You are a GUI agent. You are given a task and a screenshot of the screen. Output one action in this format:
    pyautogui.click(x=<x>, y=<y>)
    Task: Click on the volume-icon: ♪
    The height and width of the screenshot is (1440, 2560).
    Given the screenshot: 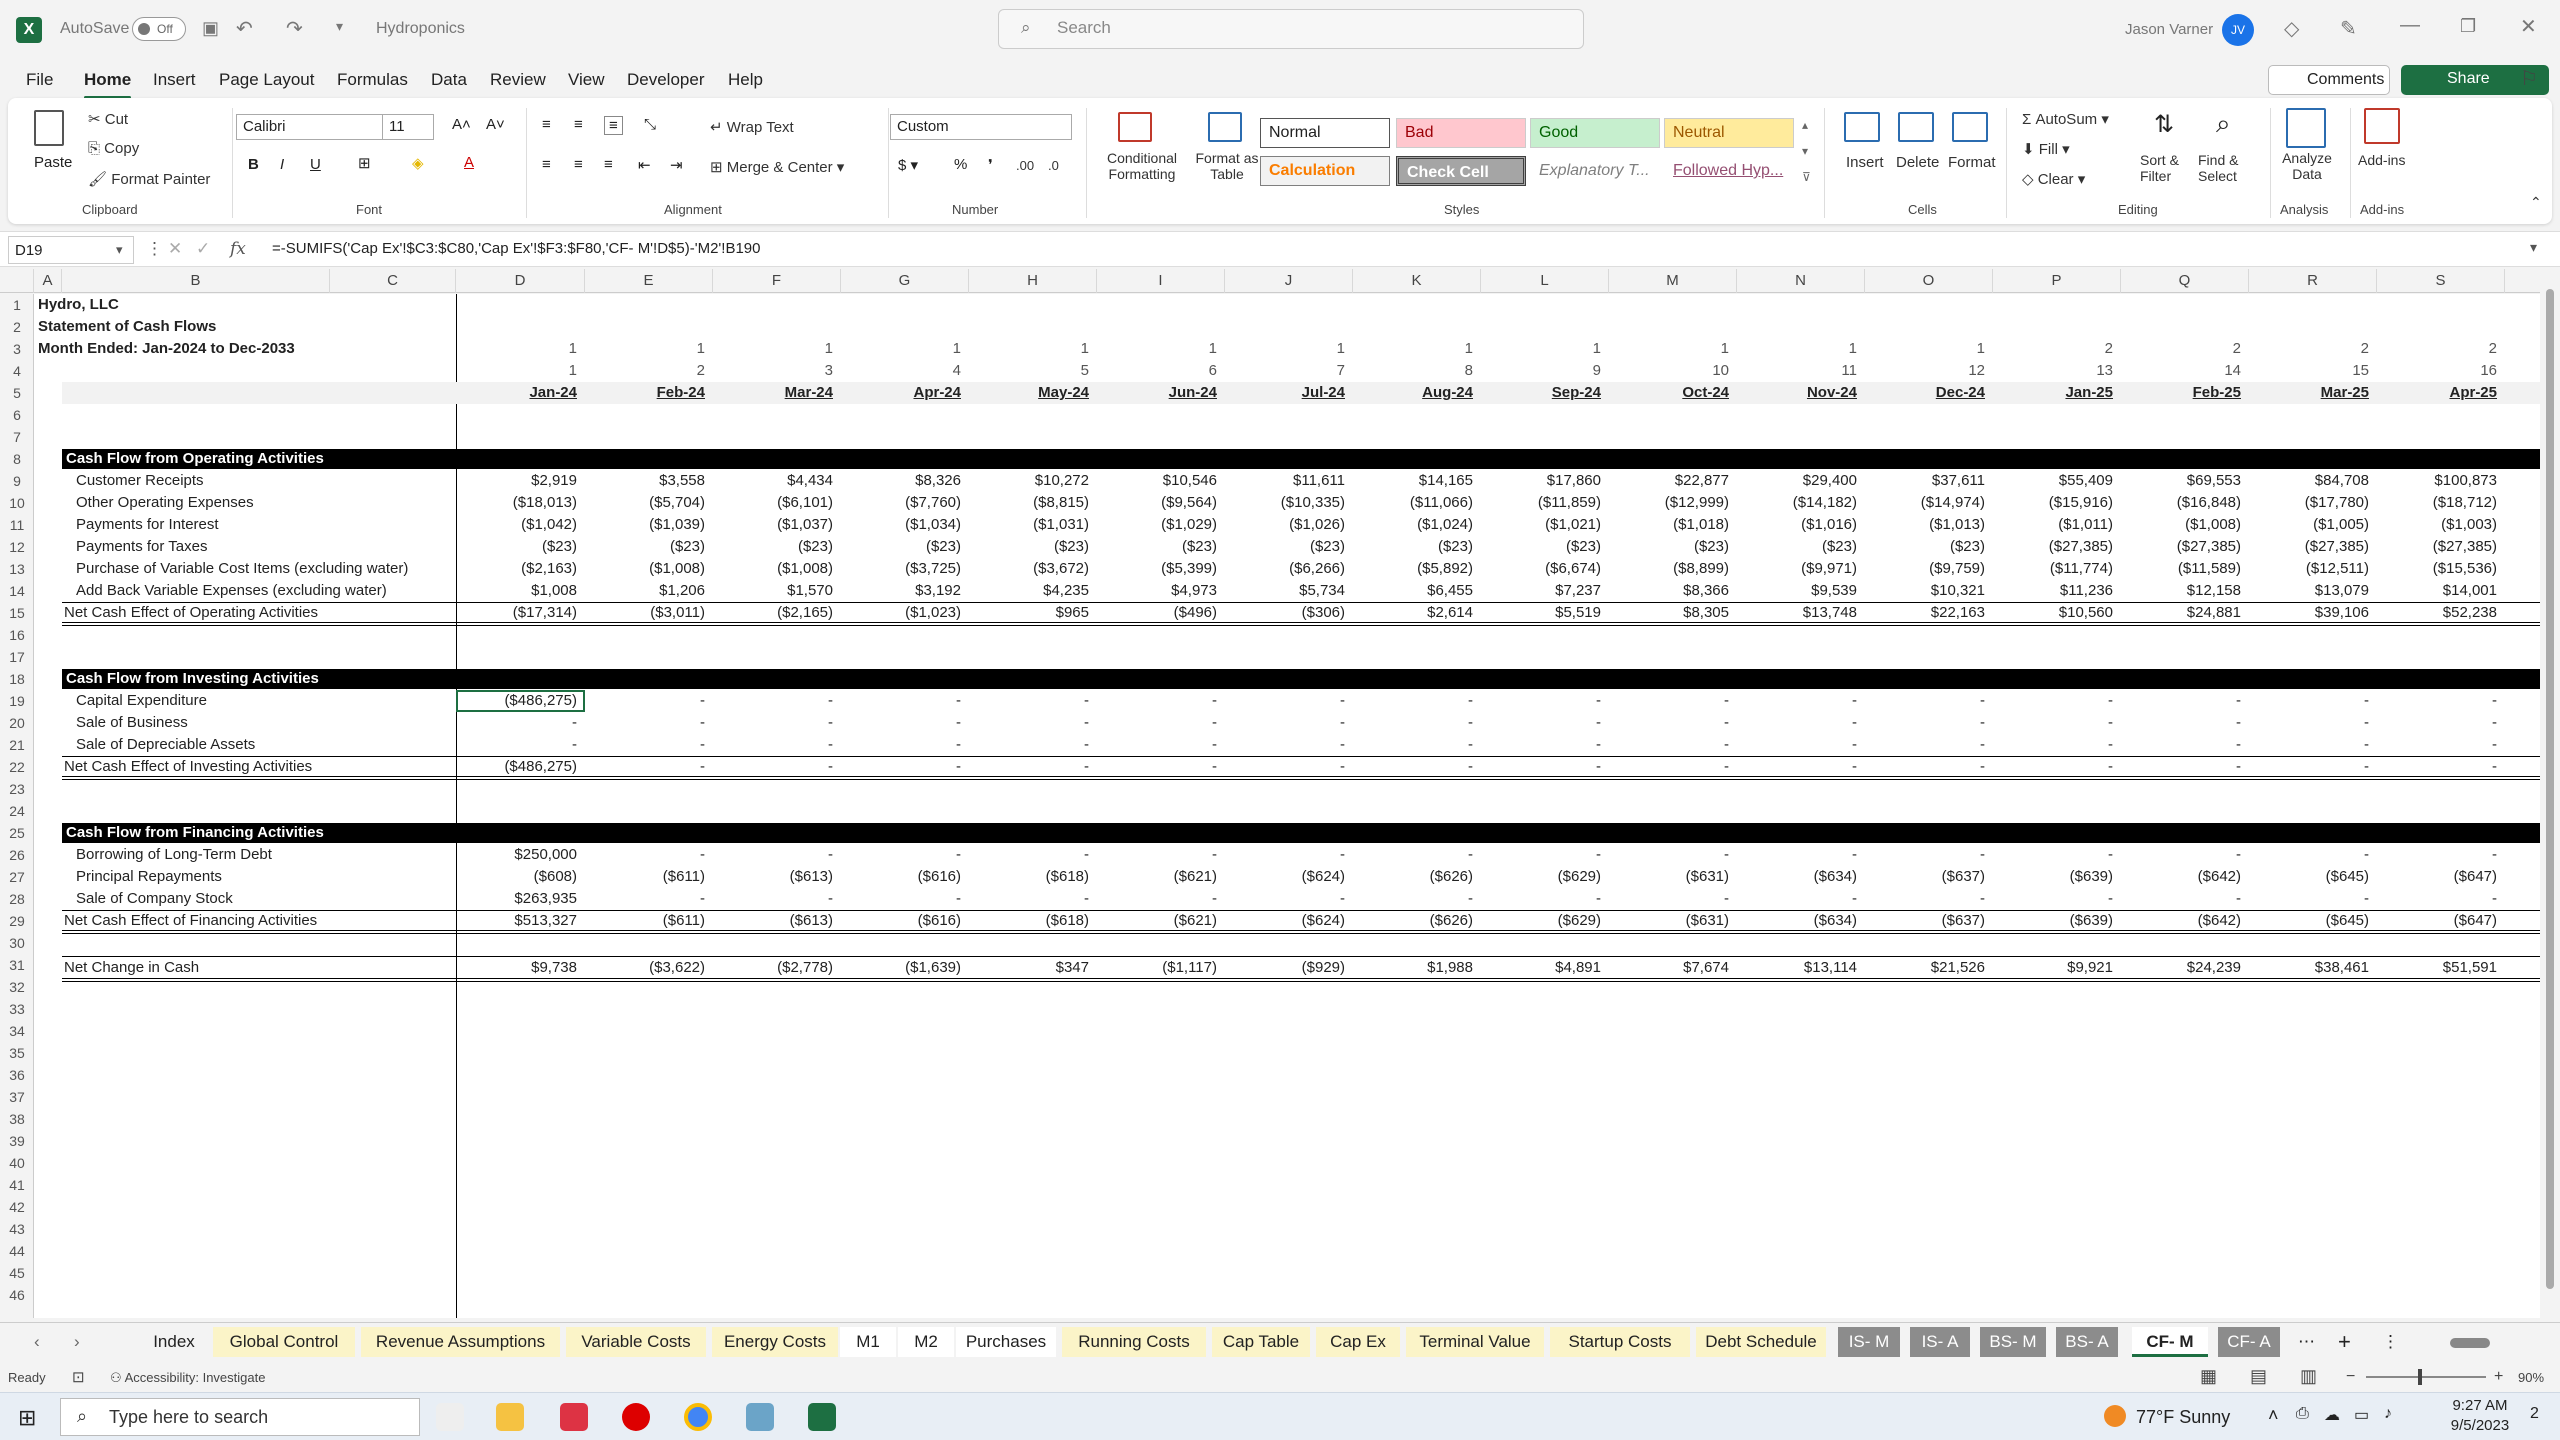 What is the action you would take?
    pyautogui.click(x=2388, y=1414)
    